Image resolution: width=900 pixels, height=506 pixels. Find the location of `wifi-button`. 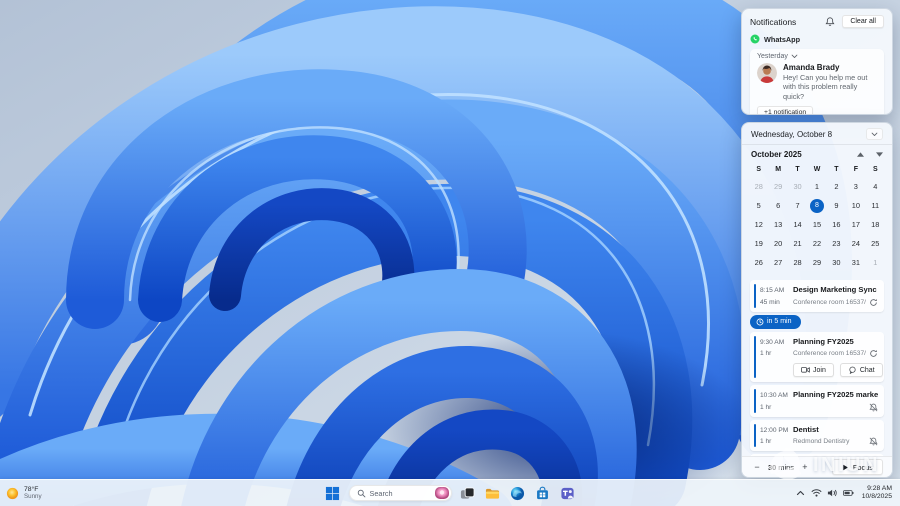

wifi-button is located at coordinates (816, 493).